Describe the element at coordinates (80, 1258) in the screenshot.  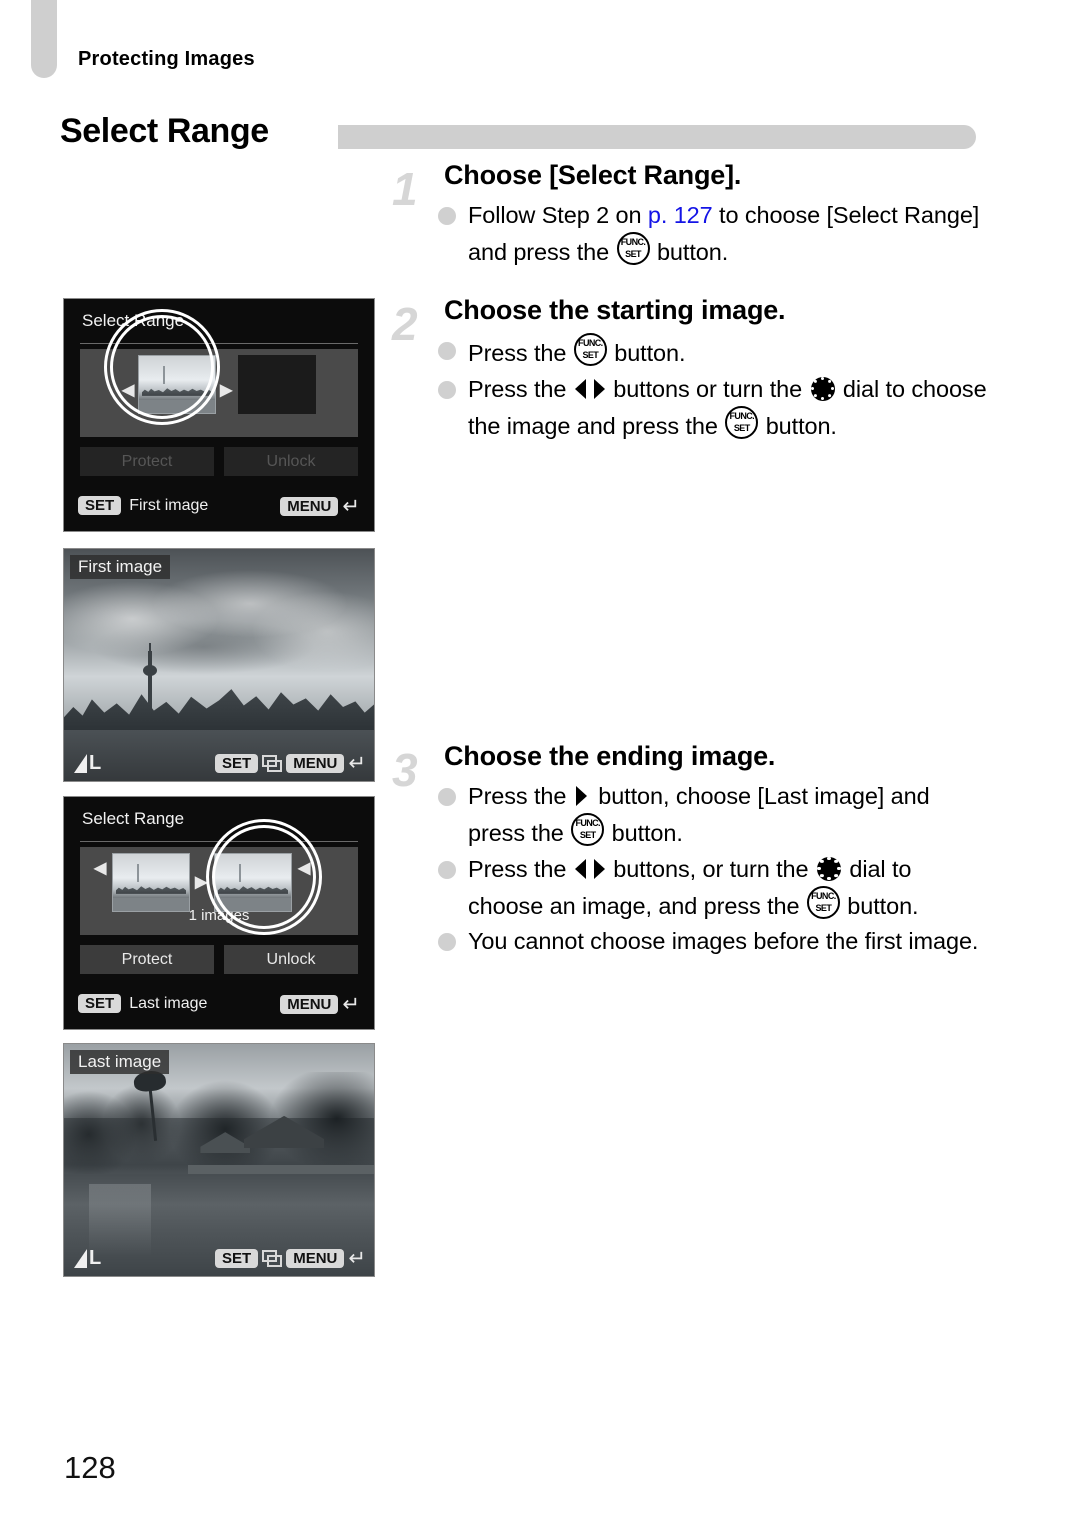
I see `compression-icon` at that location.